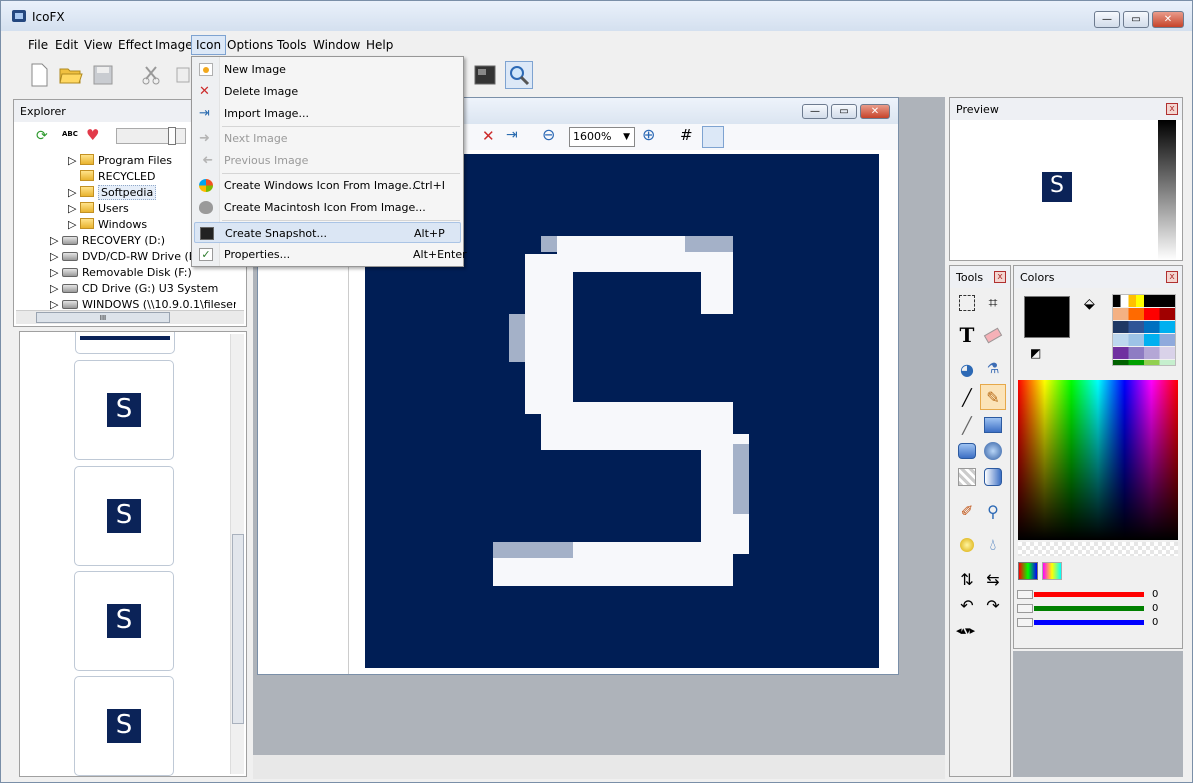  What do you see at coordinates (548, 134) in the screenshot?
I see `zoom-out-icon: ⊖` at bounding box center [548, 134].